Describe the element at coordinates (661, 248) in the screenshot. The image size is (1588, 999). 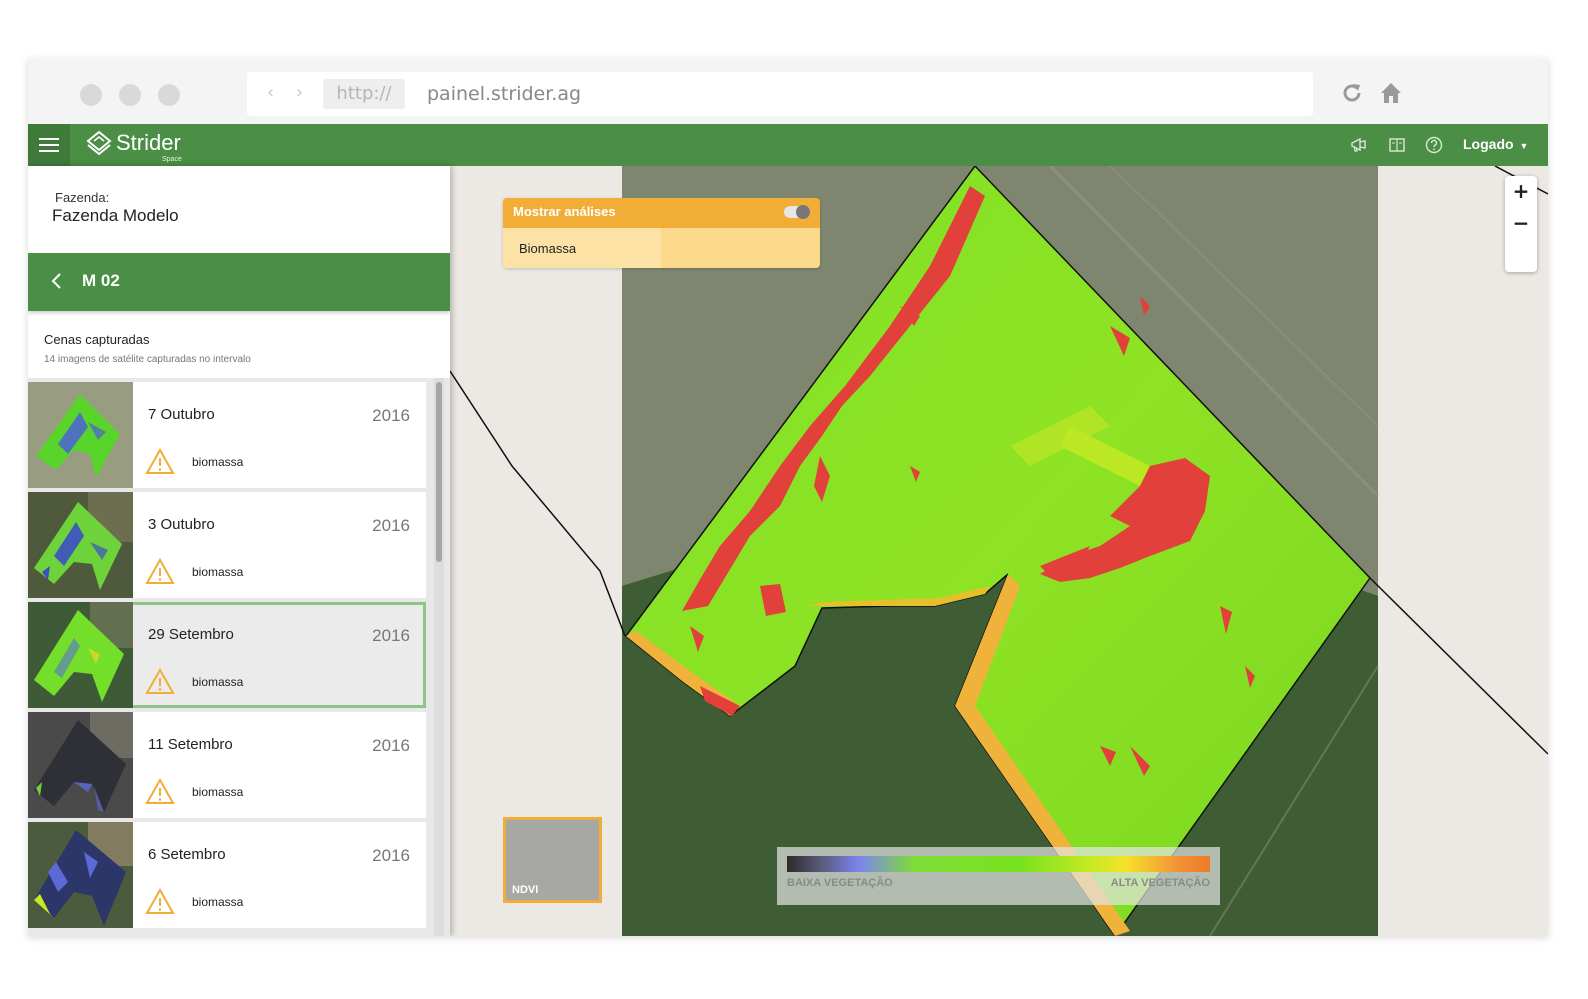
I see `analysis-panel-body: Biomassa` at that location.